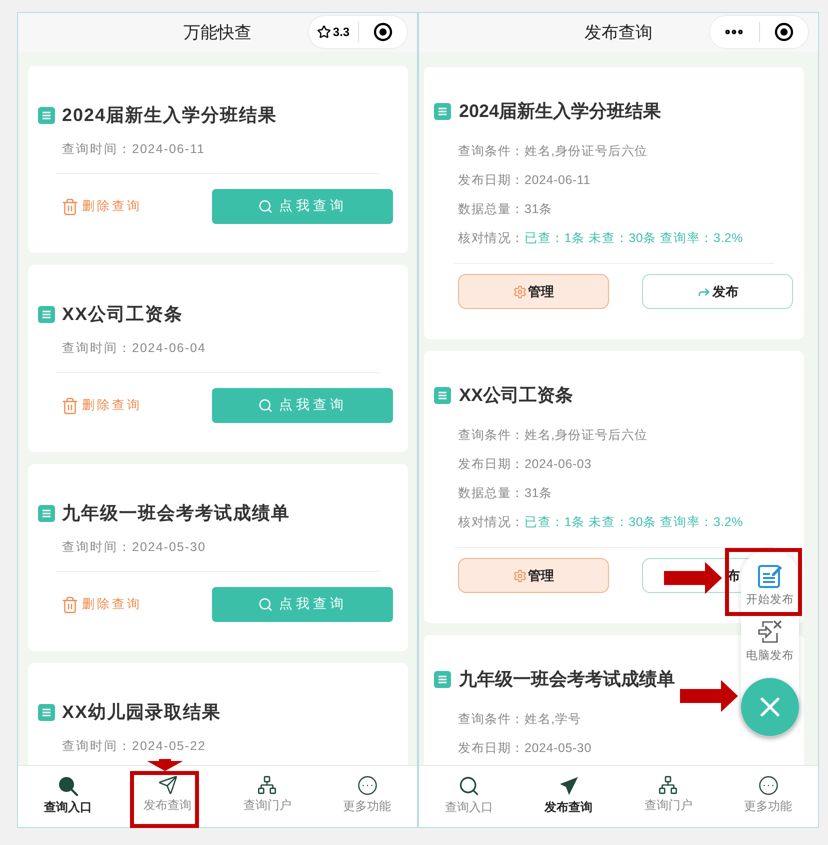 The image size is (828, 845). I want to click on rating-text: 3.3, so click(341, 32).